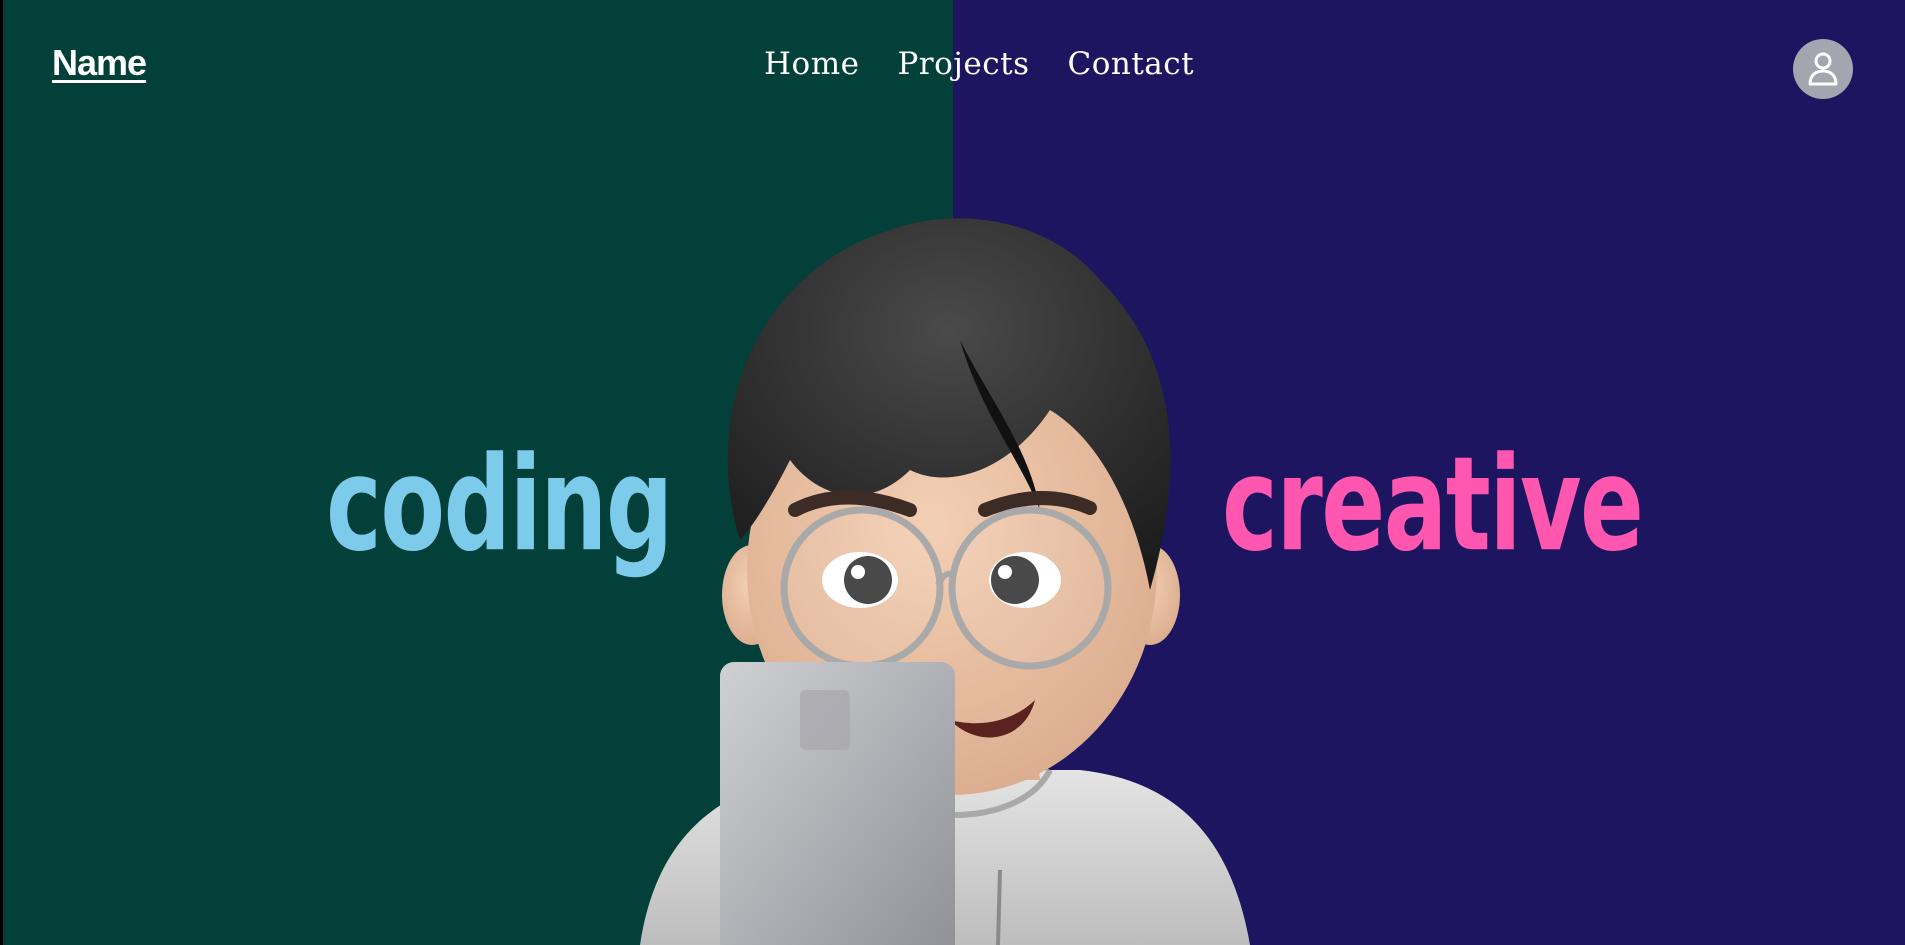 The width and height of the screenshot is (1905, 945). Describe the element at coordinates (1433, 505) in the screenshot. I see `hero-word-creative: creative` at that location.